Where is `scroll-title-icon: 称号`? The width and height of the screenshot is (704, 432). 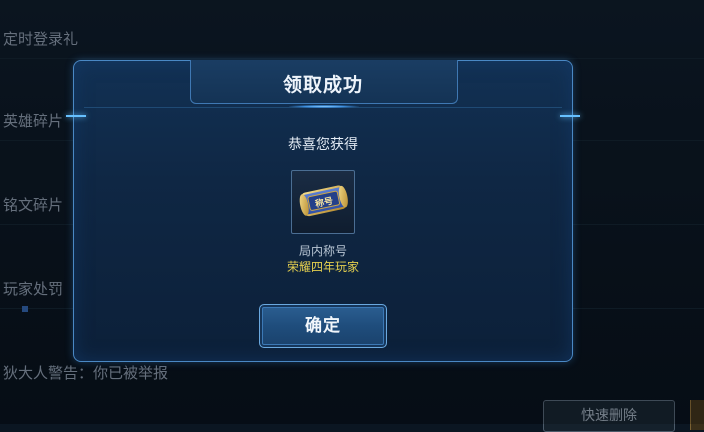
scroll-title-icon: 称号 is located at coordinates (323, 201).